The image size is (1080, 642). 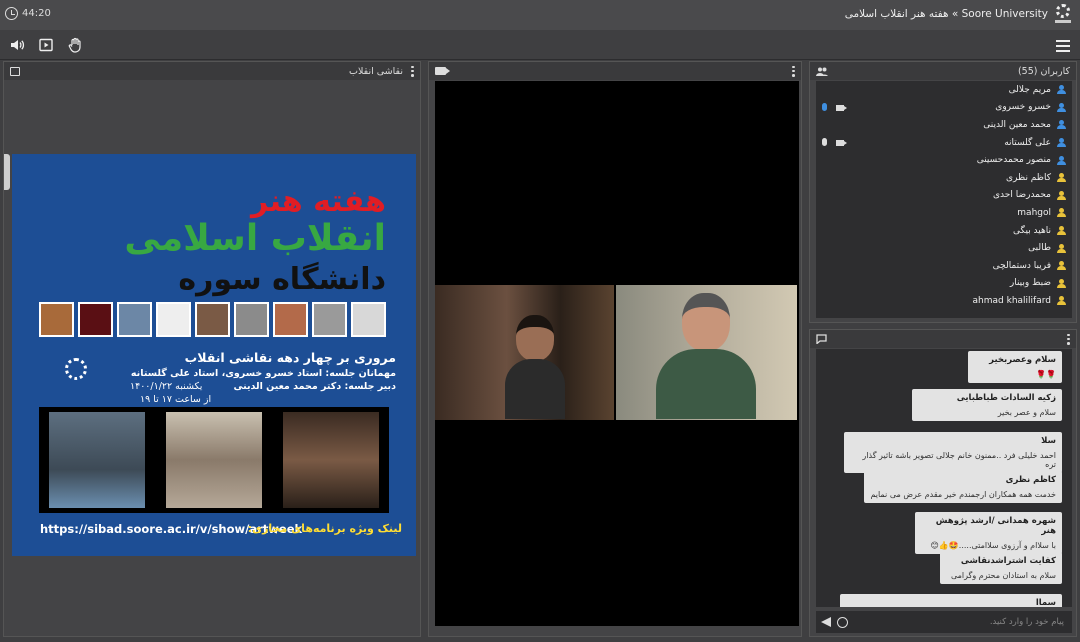 I want to click on presentation-panel-header: نقاشی انقلاب, so click(x=212, y=71).